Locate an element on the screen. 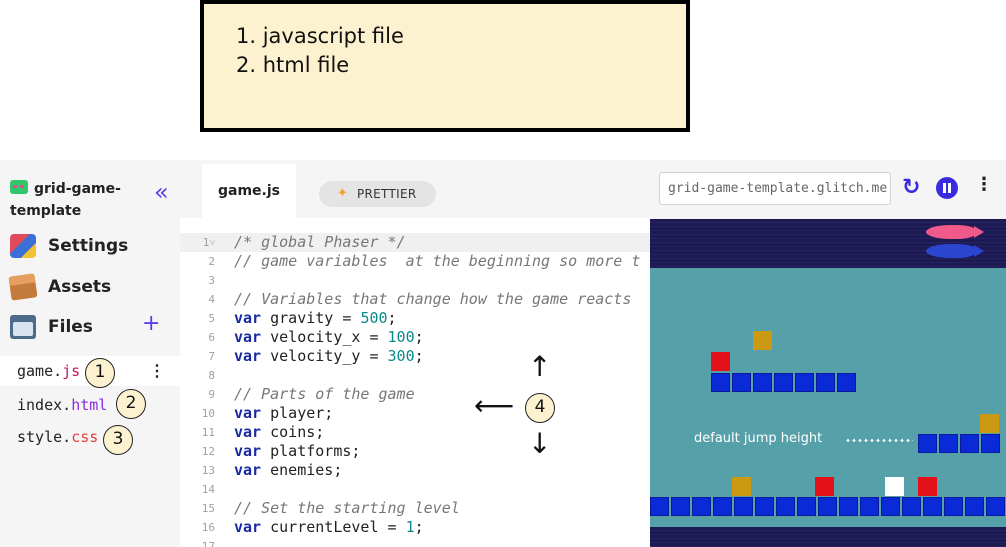 This screenshot has height=547, width=1006. code-text: var player; is located at coordinates (284, 413).